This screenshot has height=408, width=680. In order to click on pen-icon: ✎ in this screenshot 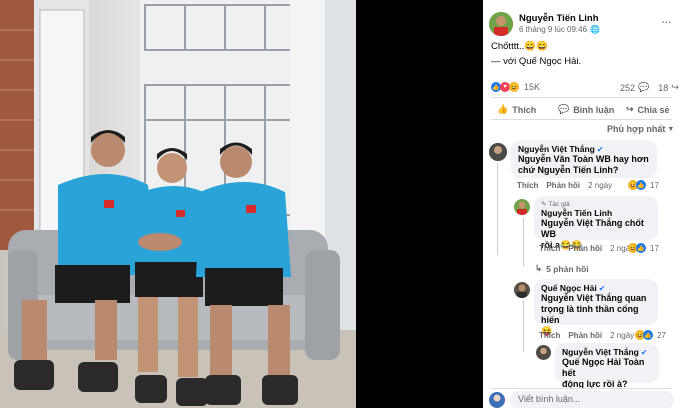, I will do `click(544, 204)`.